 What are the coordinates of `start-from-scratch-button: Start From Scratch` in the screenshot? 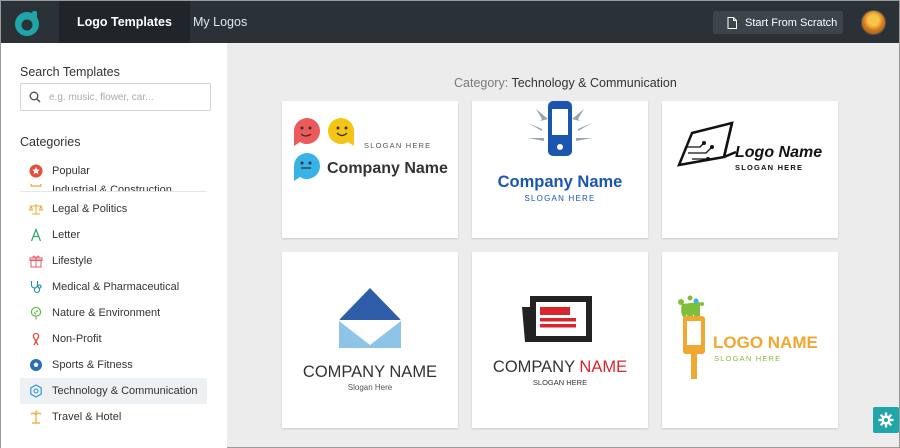 It's located at (778, 22).